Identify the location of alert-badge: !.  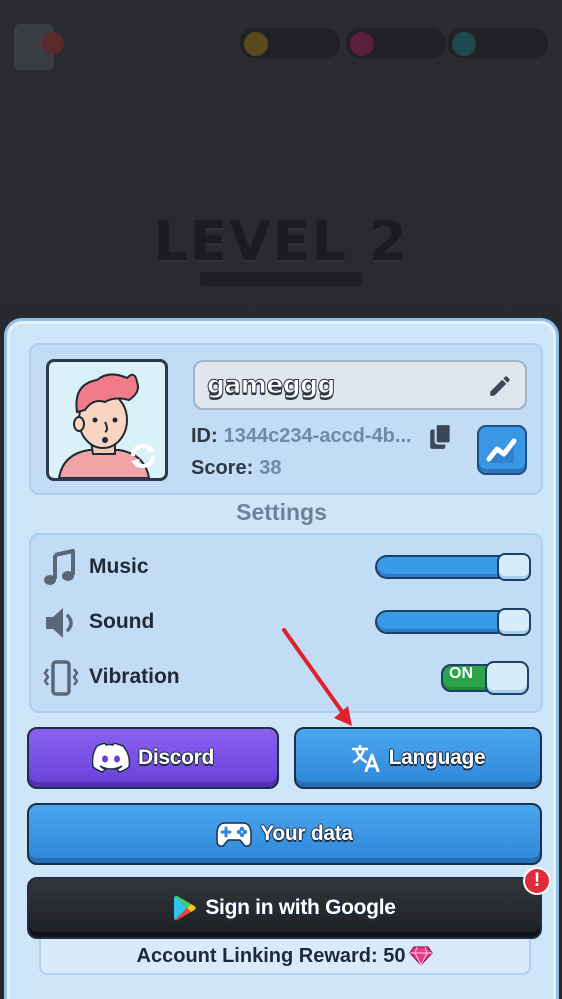
(537, 881).